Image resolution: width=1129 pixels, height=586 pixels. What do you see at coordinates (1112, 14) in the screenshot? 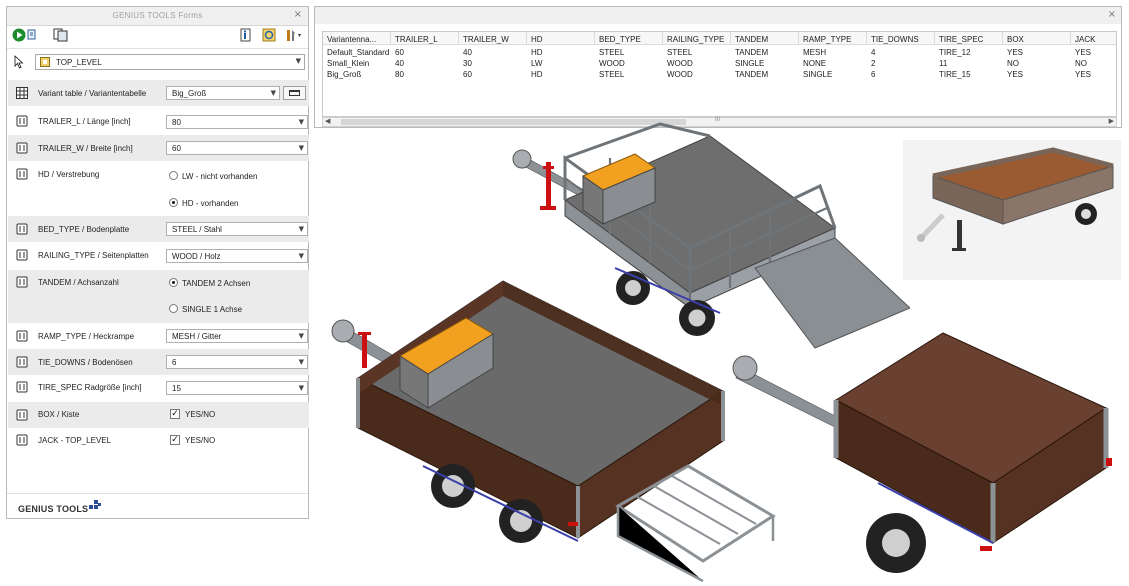
I see `table-close-button: ×` at bounding box center [1112, 14].